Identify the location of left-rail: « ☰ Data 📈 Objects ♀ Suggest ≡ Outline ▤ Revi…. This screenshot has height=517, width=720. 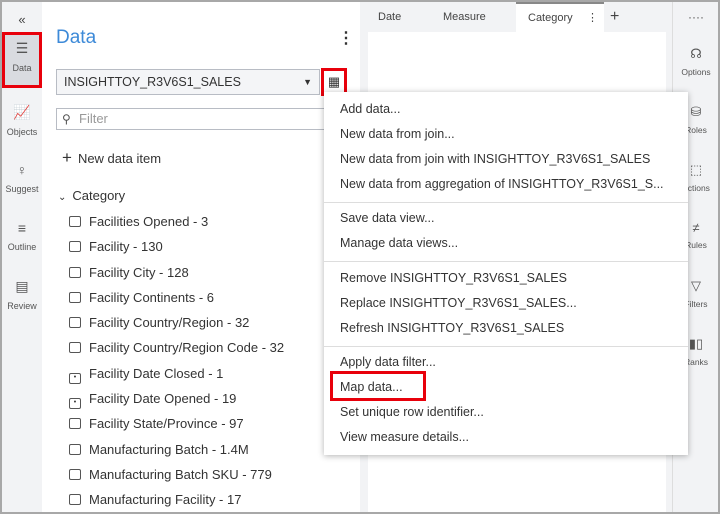
(22, 257).